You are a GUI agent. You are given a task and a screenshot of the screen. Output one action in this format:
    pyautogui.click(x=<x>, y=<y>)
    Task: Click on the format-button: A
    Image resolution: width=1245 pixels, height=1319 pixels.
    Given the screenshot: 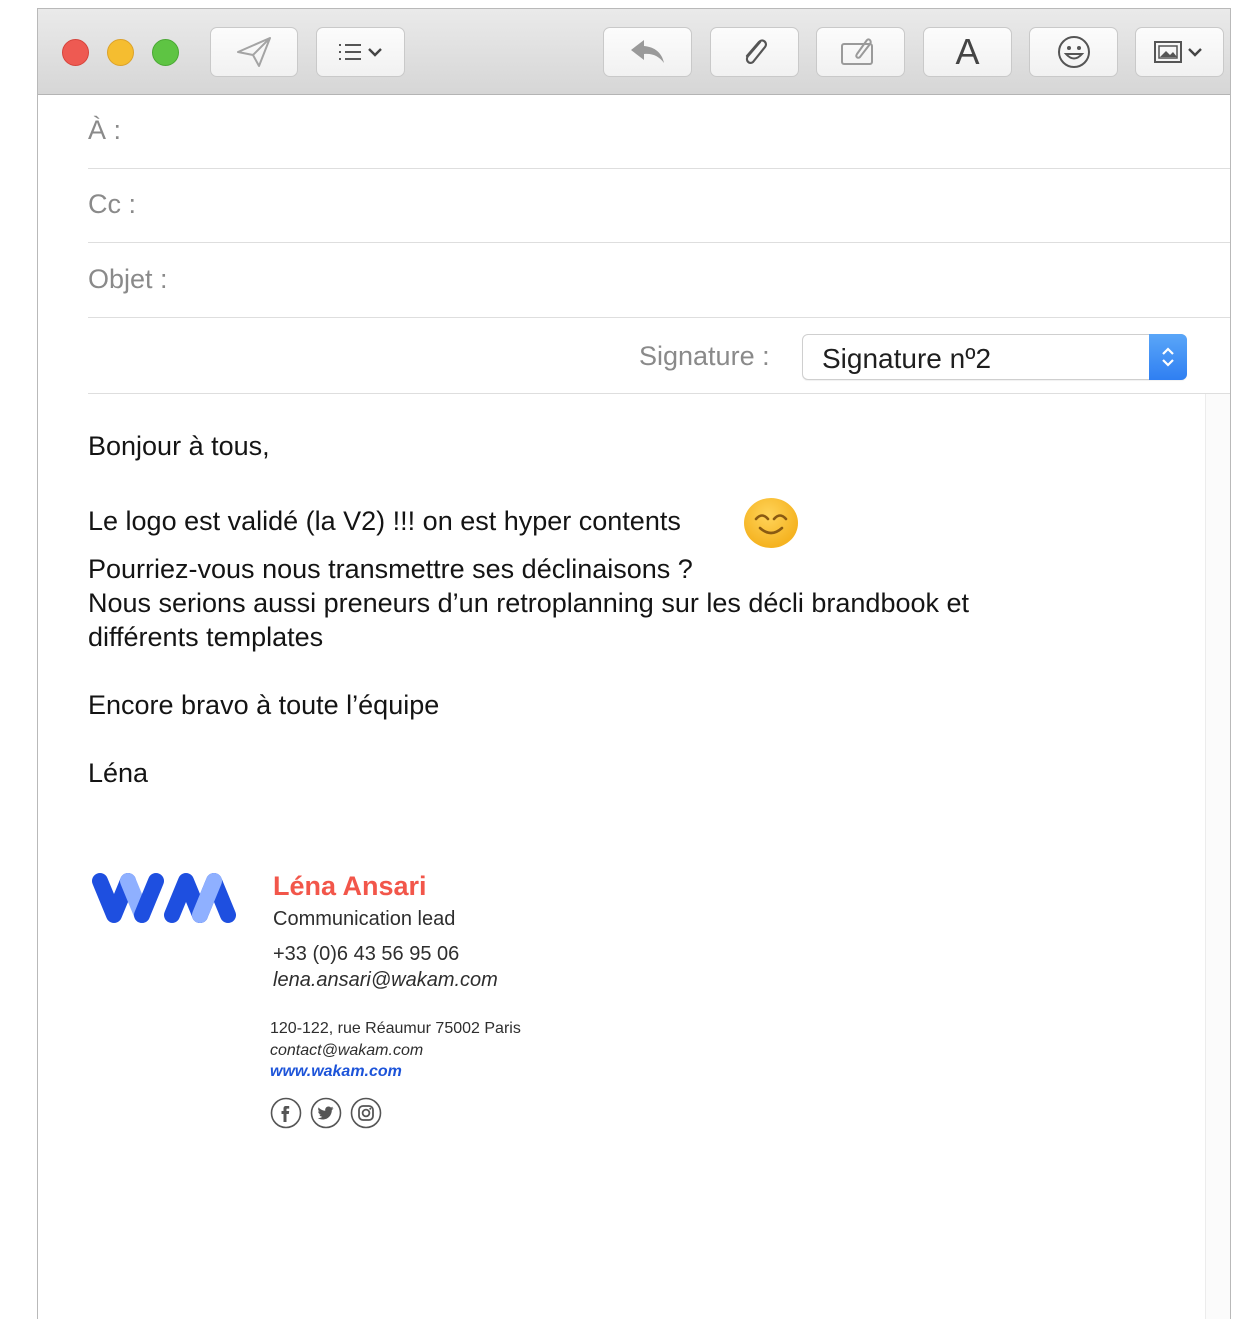 What is the action you would take?
    pyautogui.click(x=967, y=52)
    